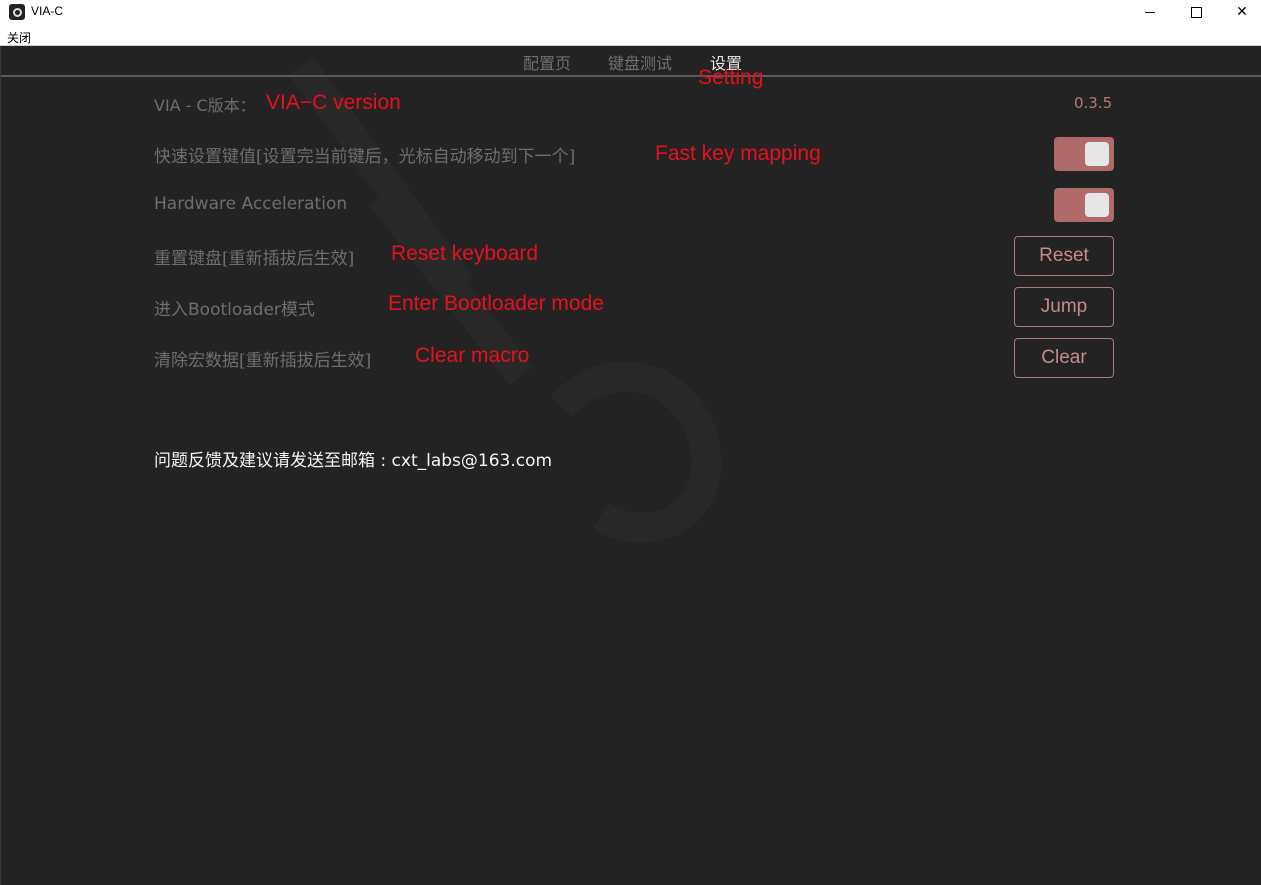  I want to click on tab-keyboard-test: 键盘测试, so click(640, 62).